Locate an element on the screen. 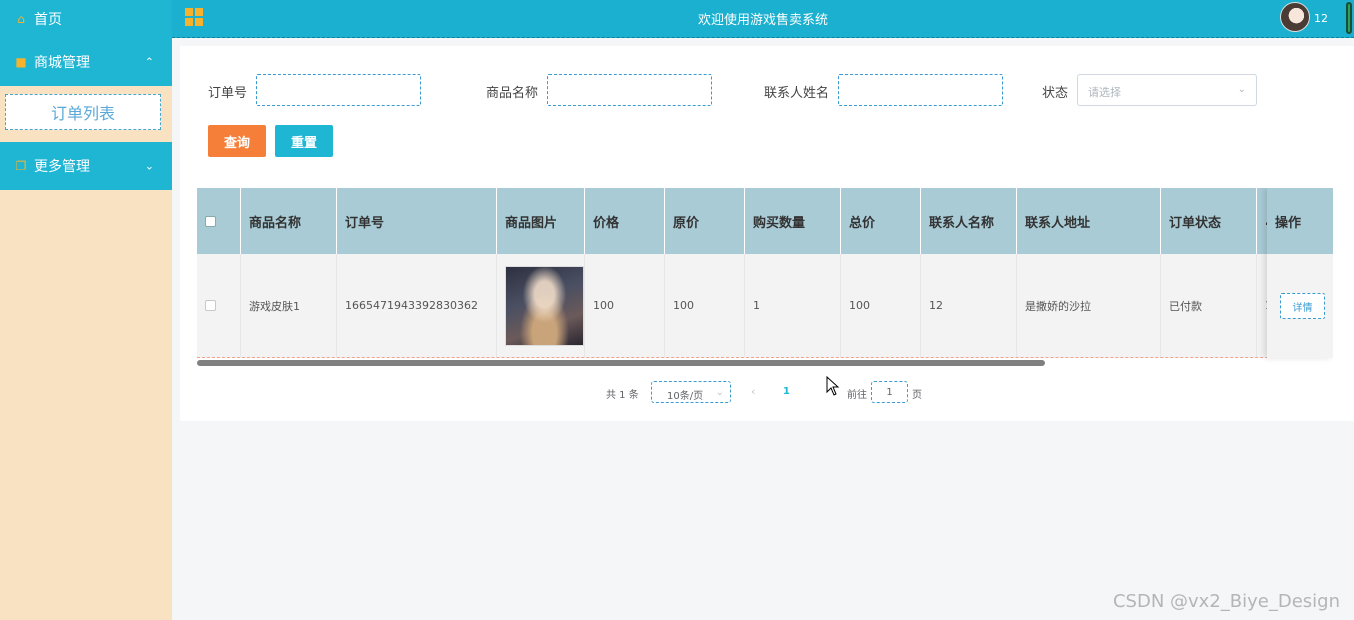 The width and height of the screenshot is (1354, 620). cell-contact-address: 是撒娇的沙拉 is located at coordinates (1089, 305).